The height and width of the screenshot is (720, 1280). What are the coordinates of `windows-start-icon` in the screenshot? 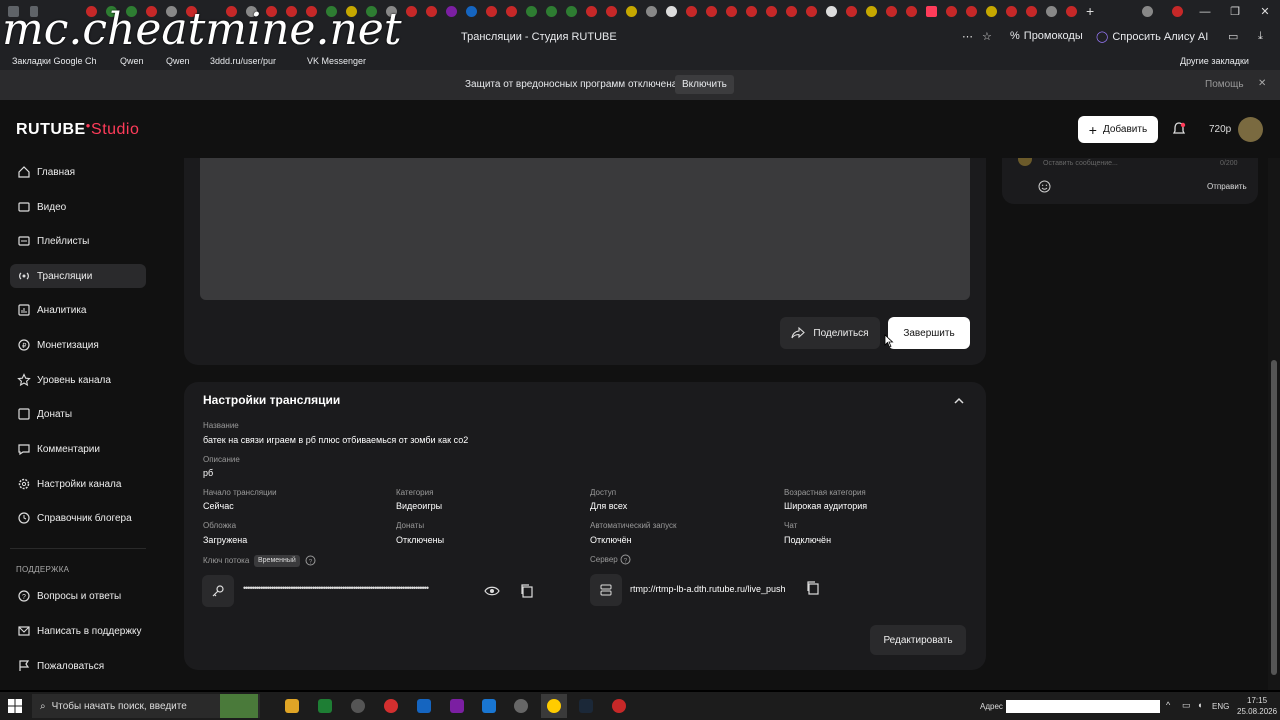 It's located at (15, 706).